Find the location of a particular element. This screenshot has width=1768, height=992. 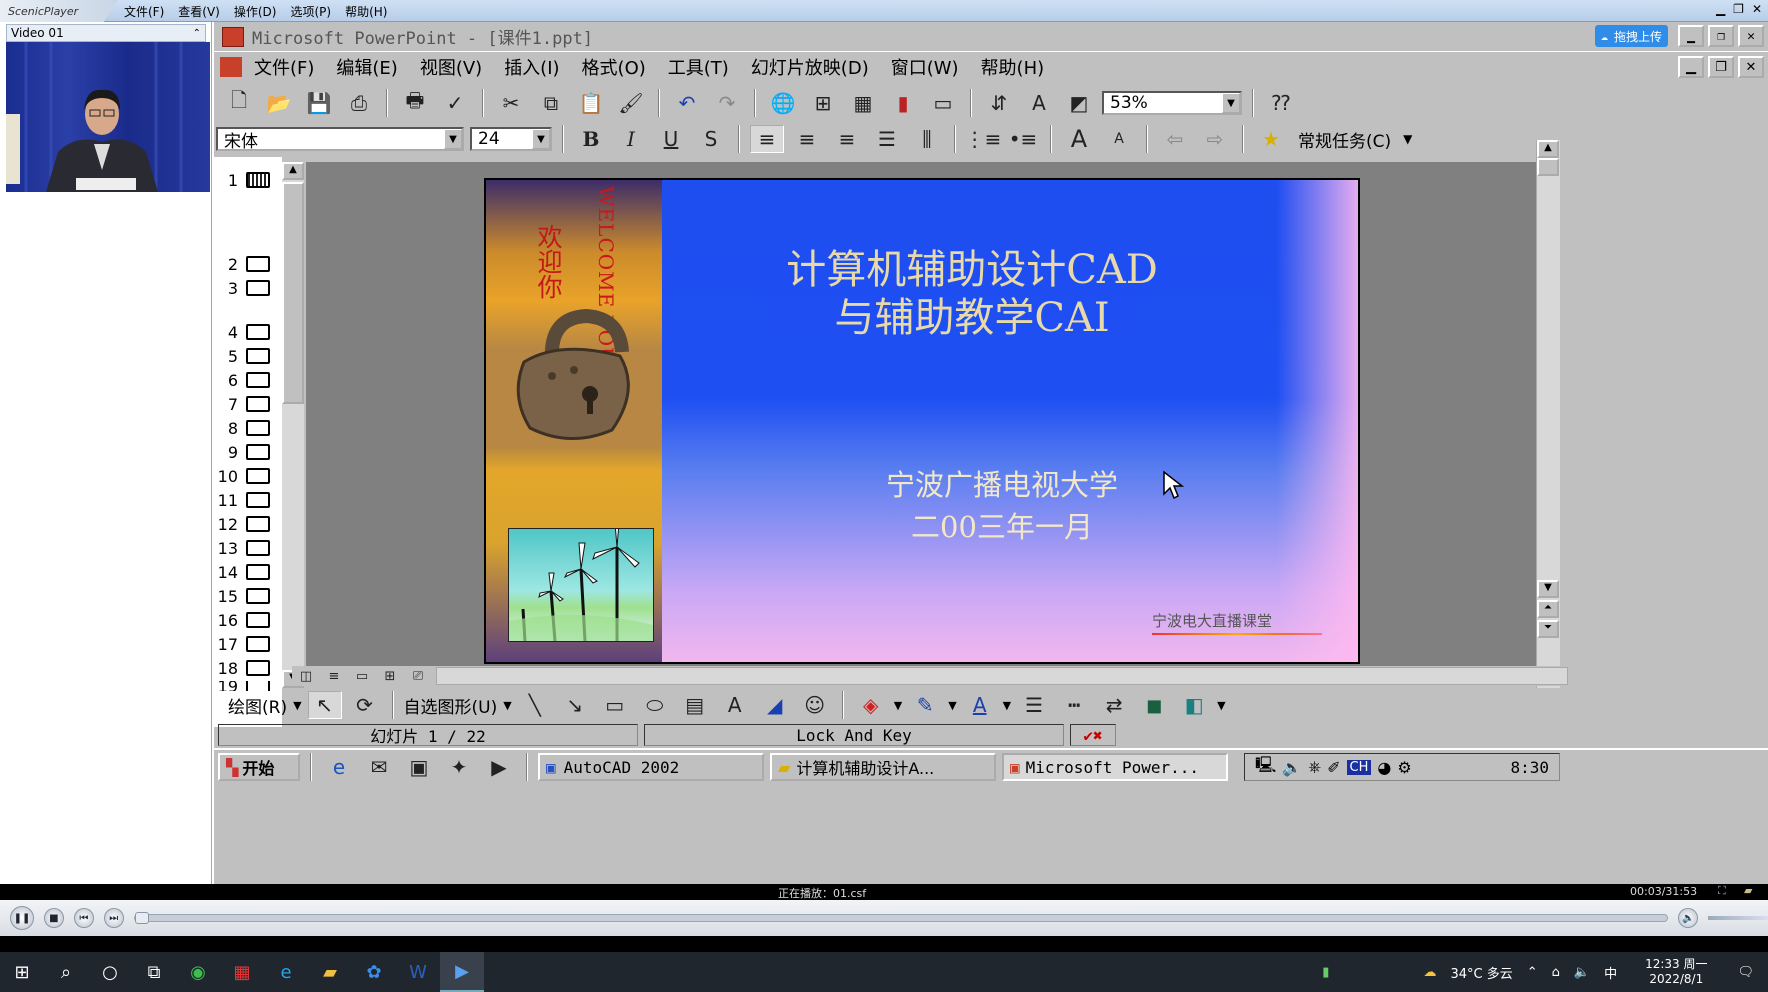

slide-list-item: 5 is located at coordinates (248, 356).